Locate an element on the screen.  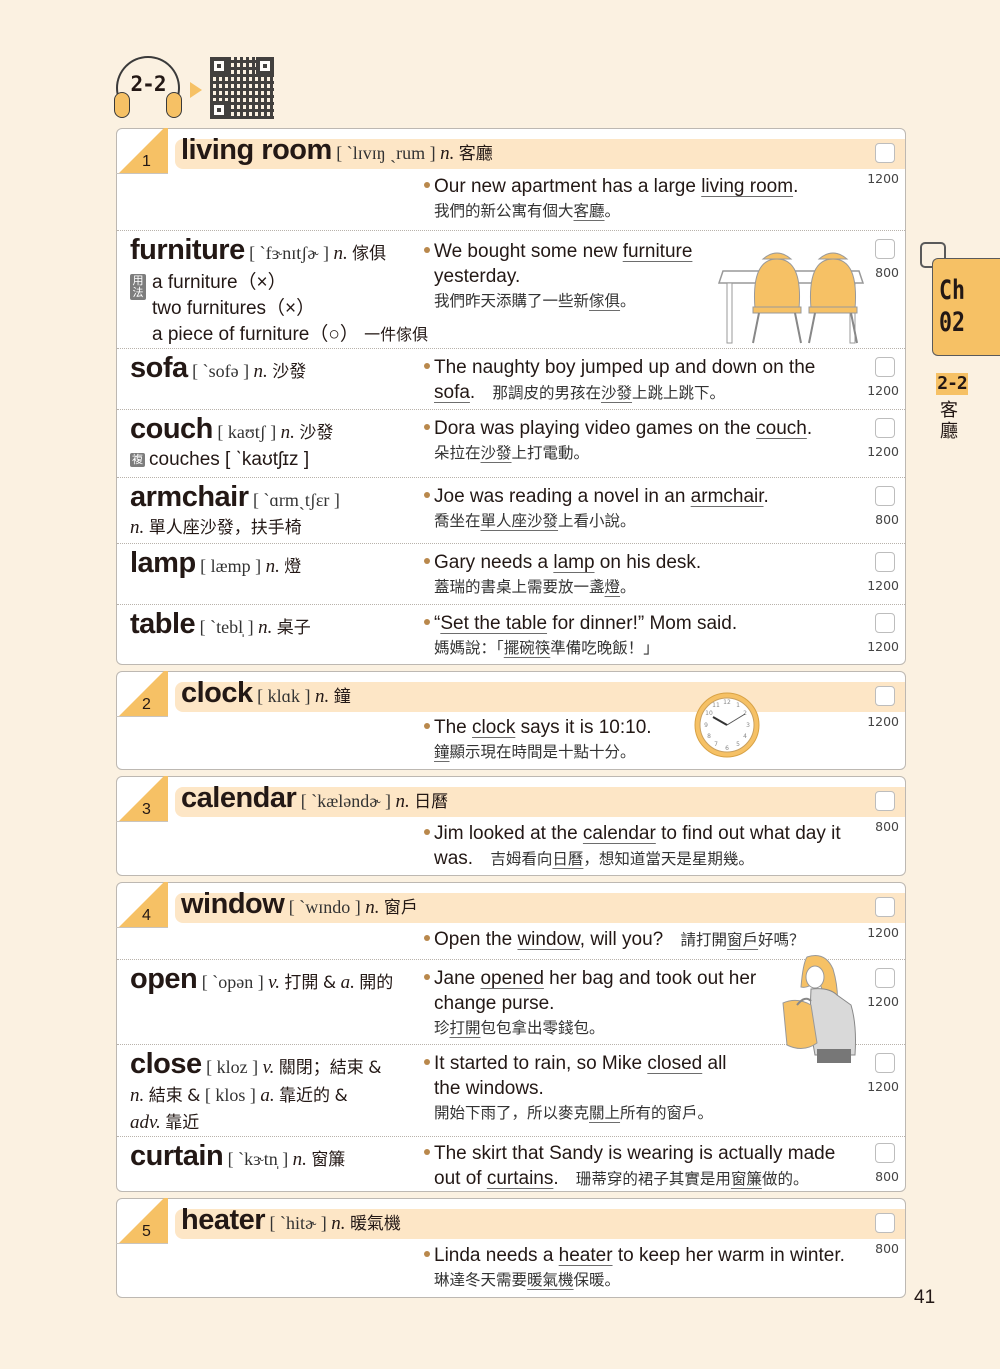
example-translation: 我們的新公寓有個大客廳。 is located at coordinates (646, 211).